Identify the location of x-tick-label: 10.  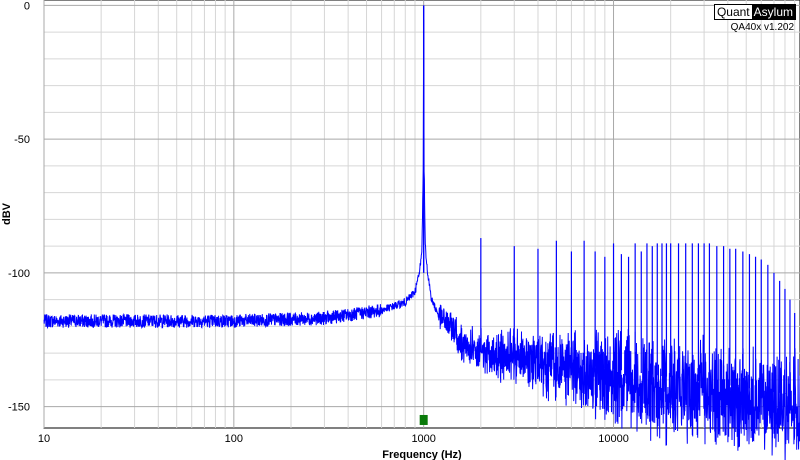
(44, 439).